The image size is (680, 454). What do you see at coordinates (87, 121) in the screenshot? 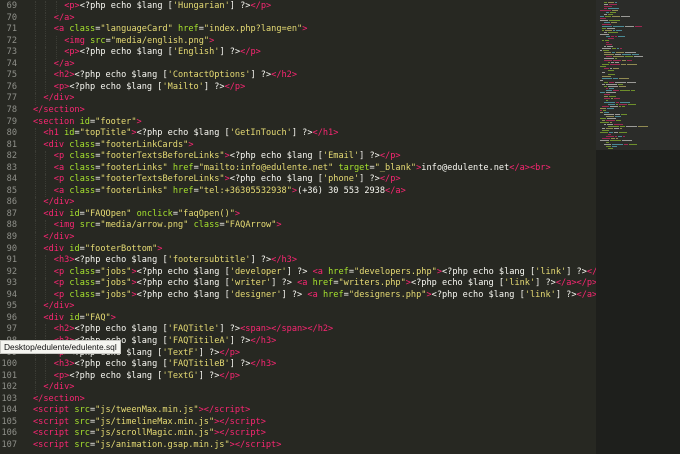
I see `code-text: <section id="footer">` at bounding box center [87, 121].